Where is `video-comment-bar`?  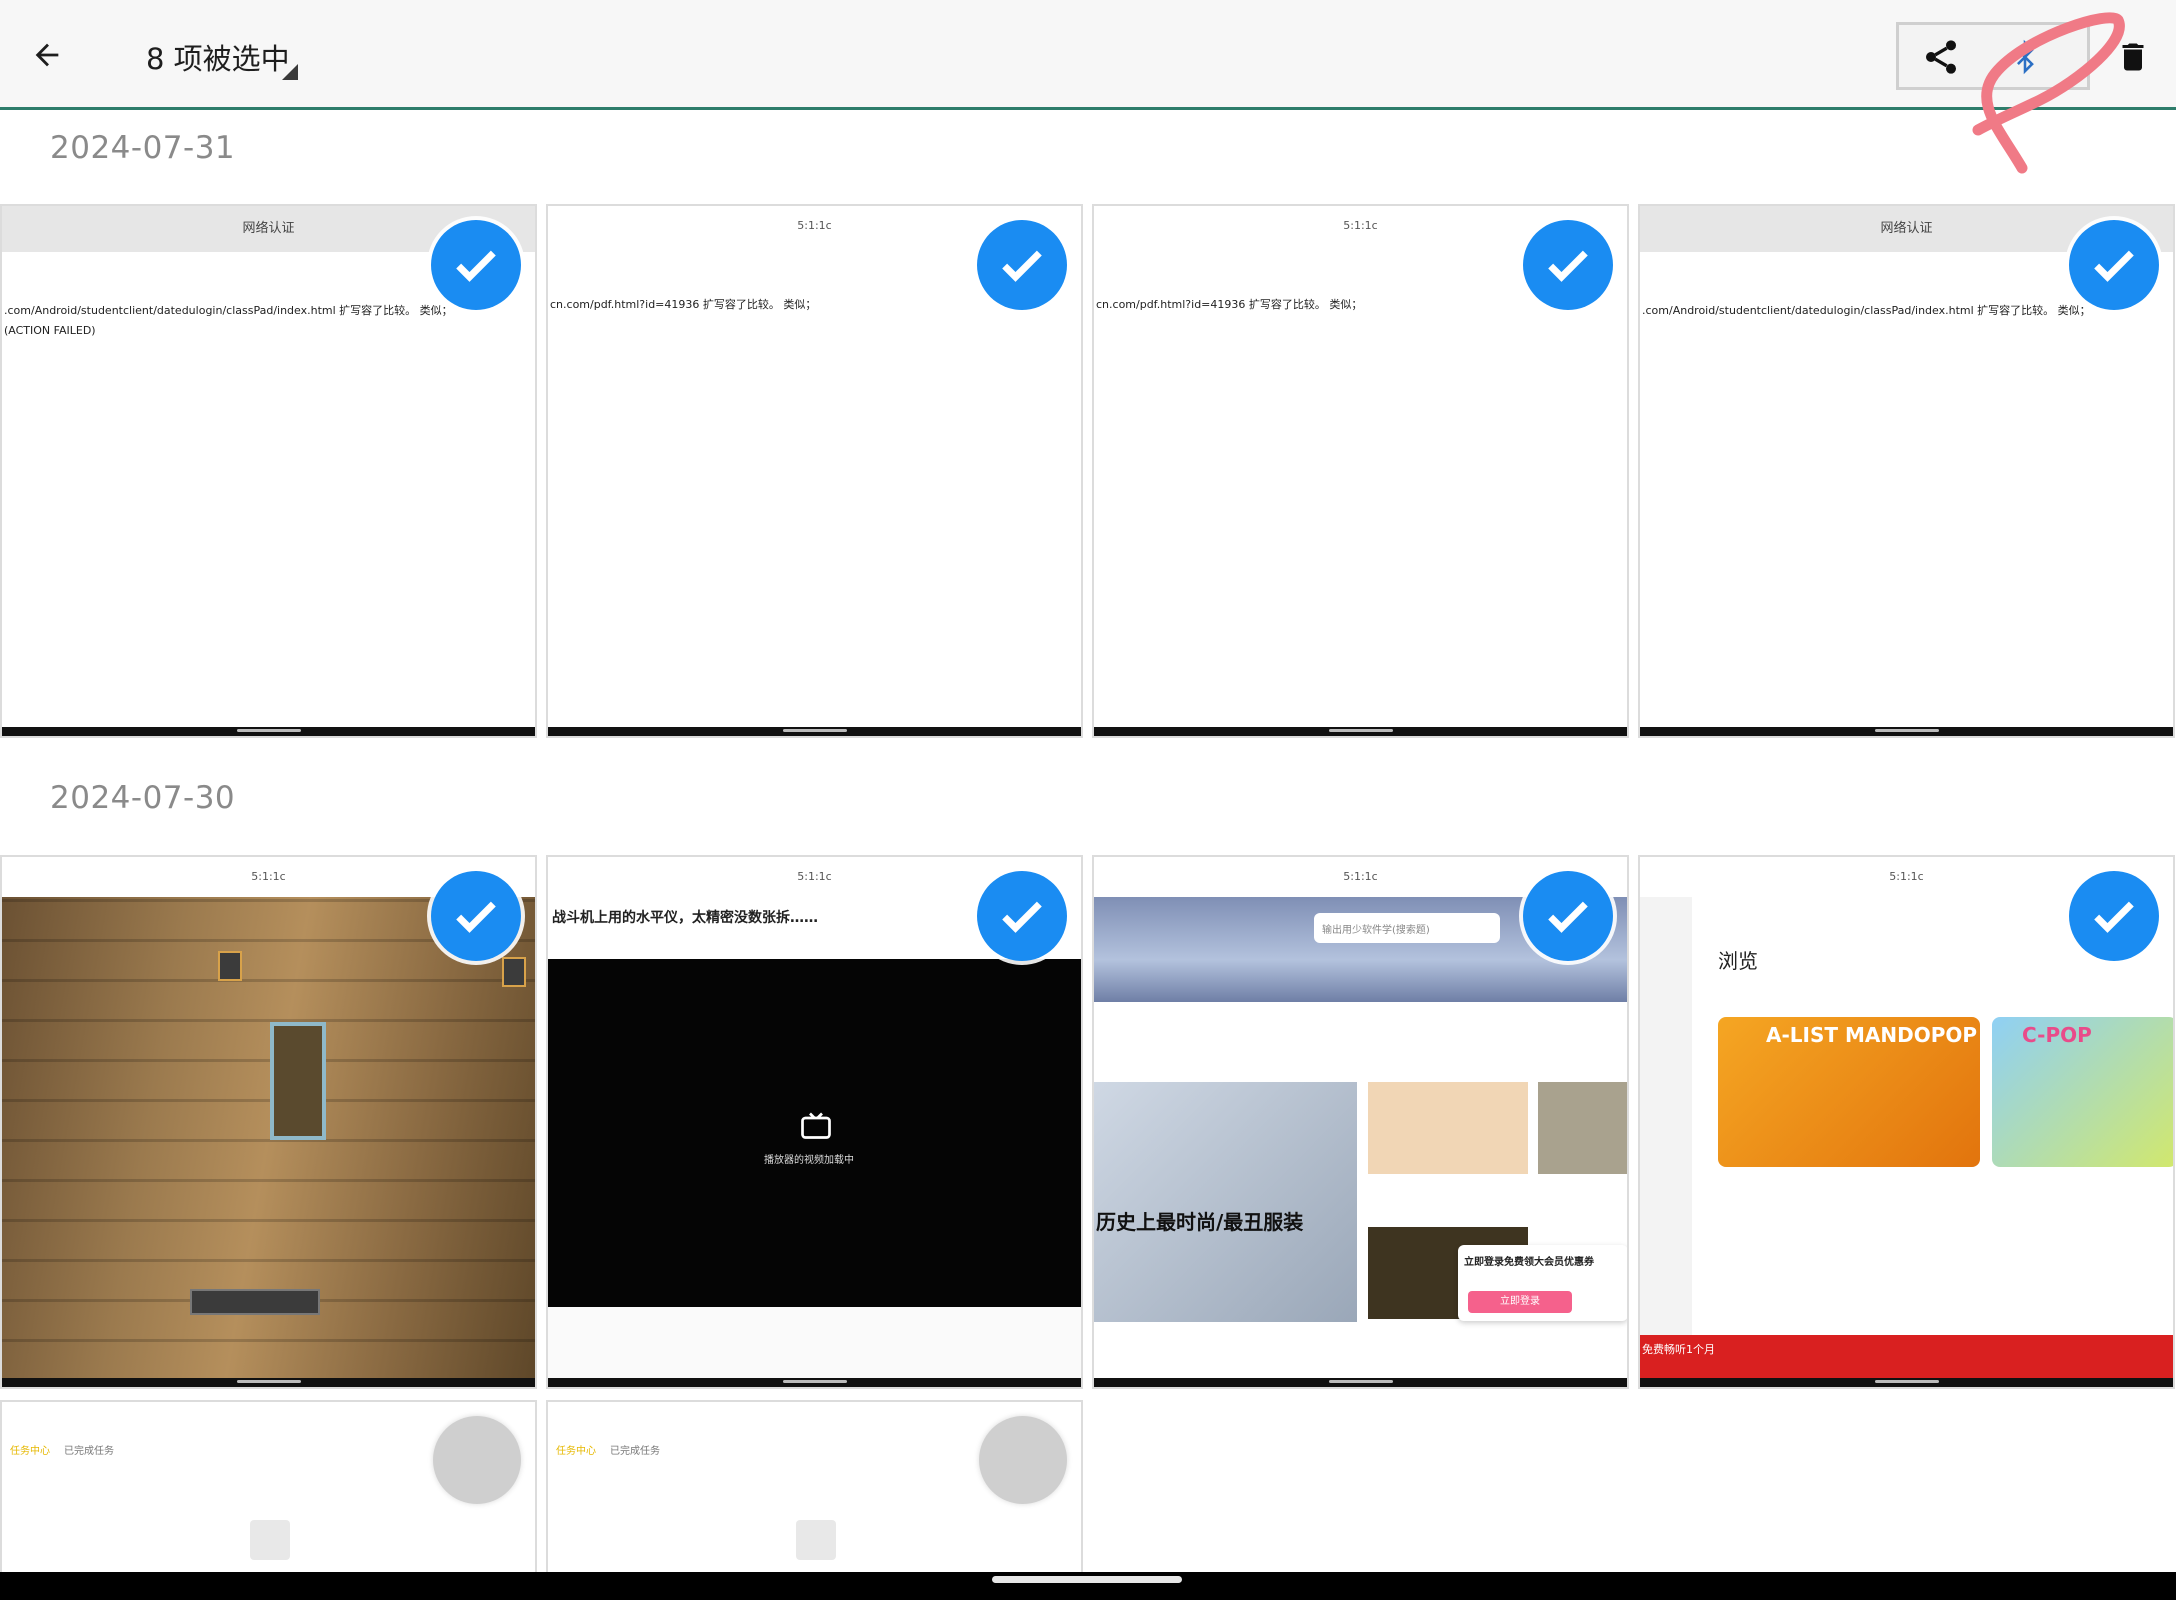 video-comment-bar is located at coordinates (814, 1345).